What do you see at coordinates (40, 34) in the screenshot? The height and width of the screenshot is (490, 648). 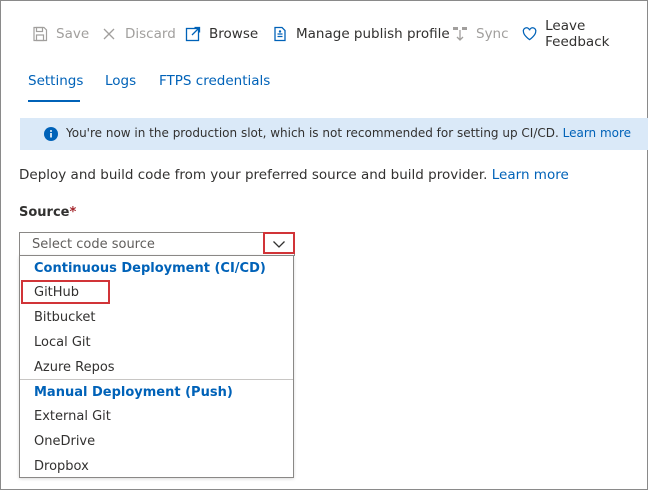 I see `save-icon` at bounding box center [40, 34].